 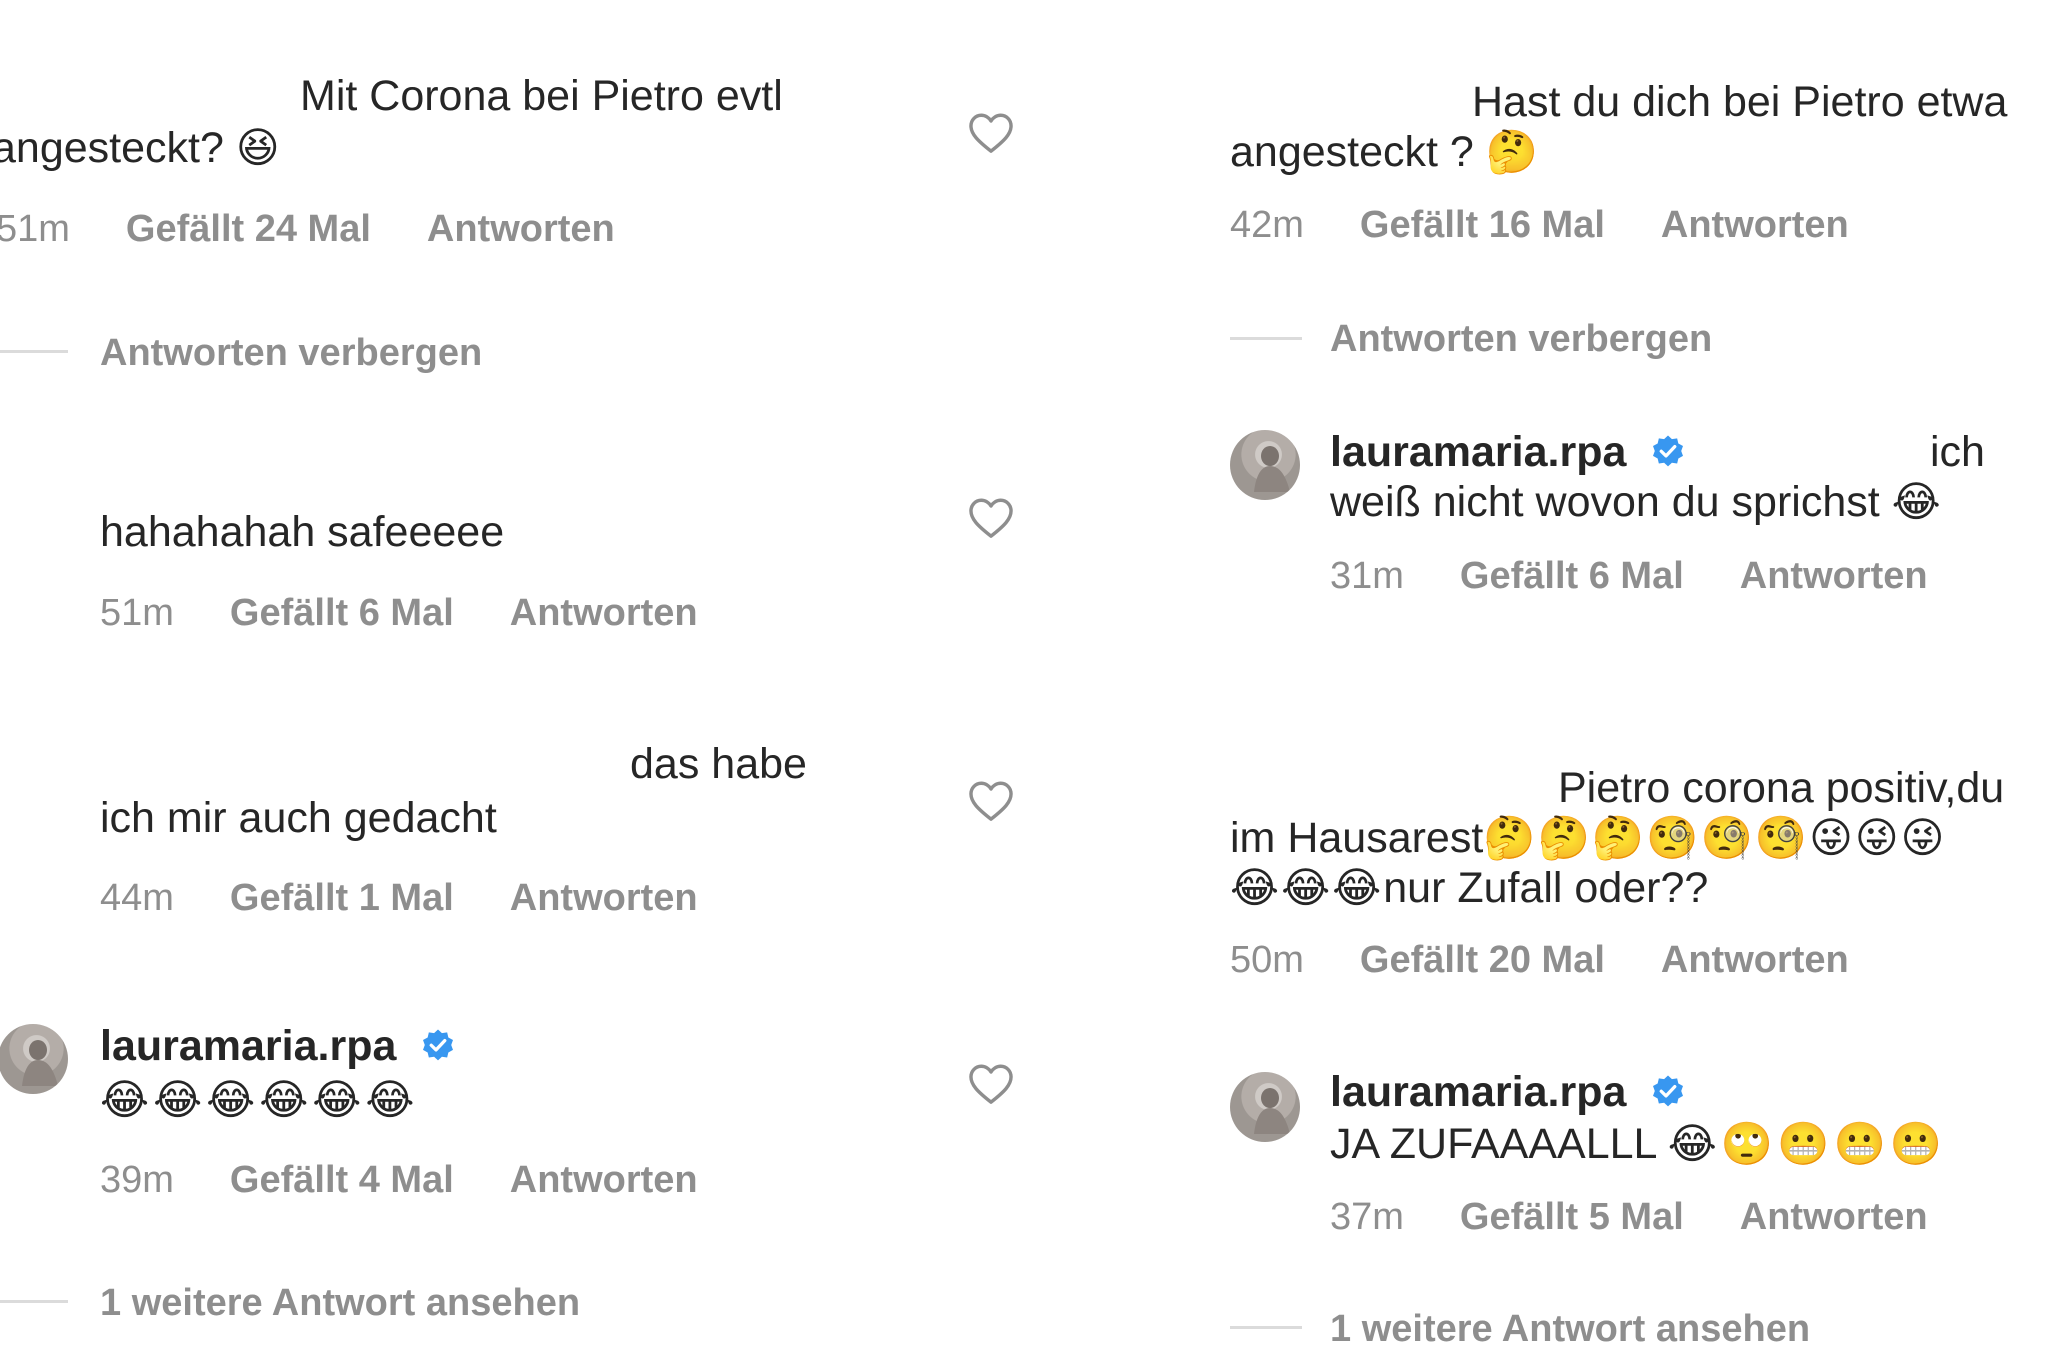 I want to click on comment-text-line: angesteckt?, so click(x=112, y=148).